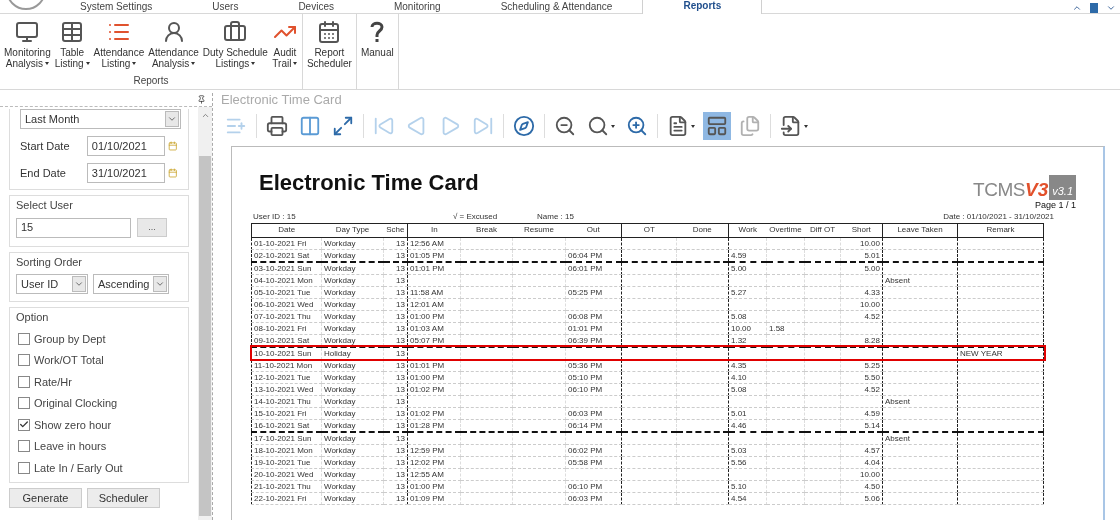  What do you see at coordinates (593, 462) in the screenshot?
I see `table-cell: 05:58 PM` at bounding box center [593, 462].